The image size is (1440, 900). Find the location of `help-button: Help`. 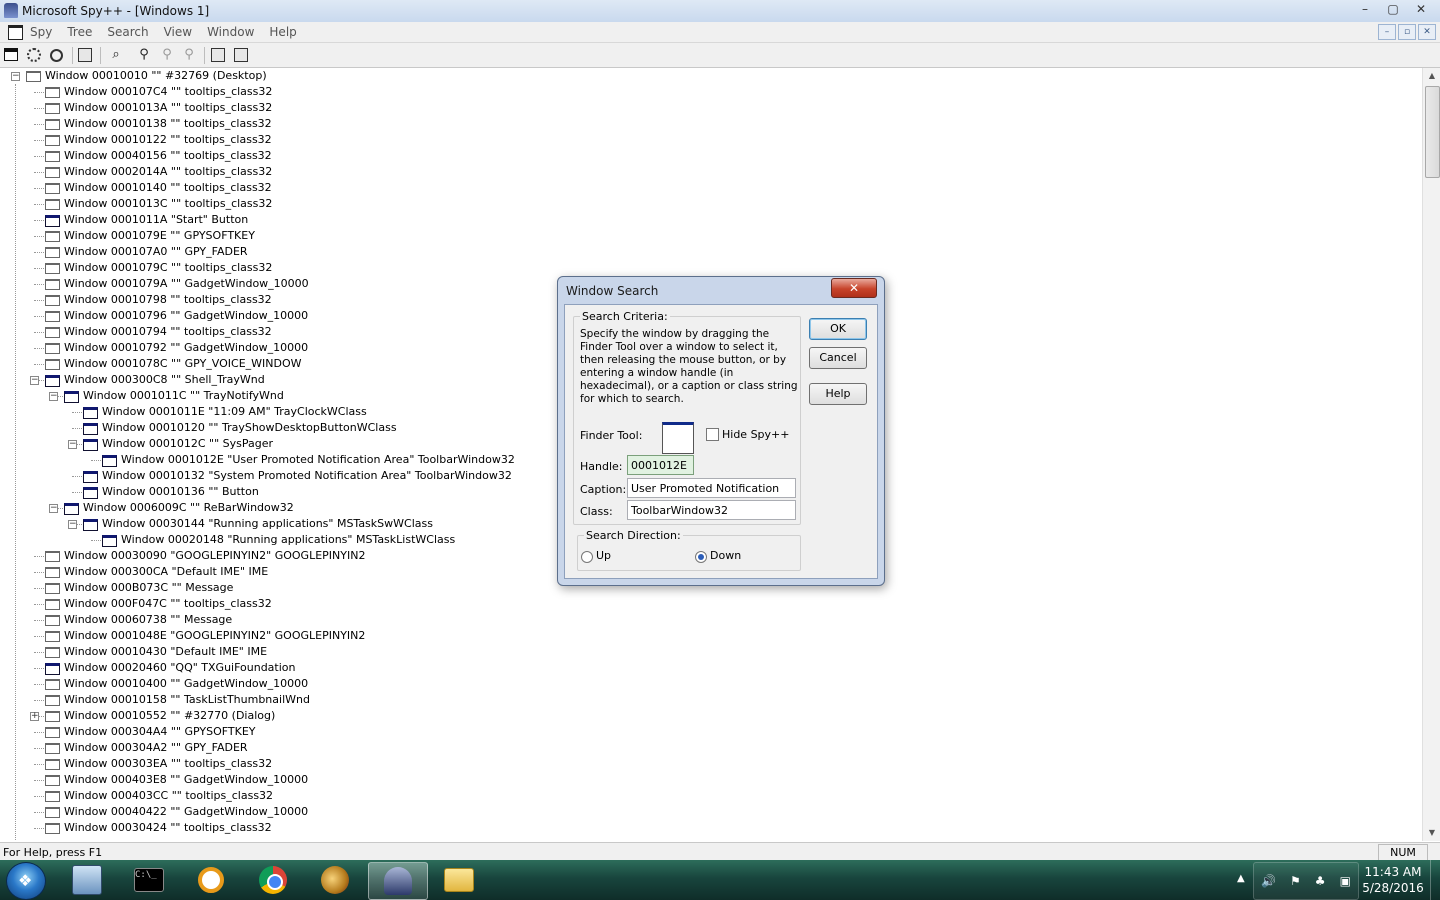

help-button: Help is located at coordinates (838, 394).